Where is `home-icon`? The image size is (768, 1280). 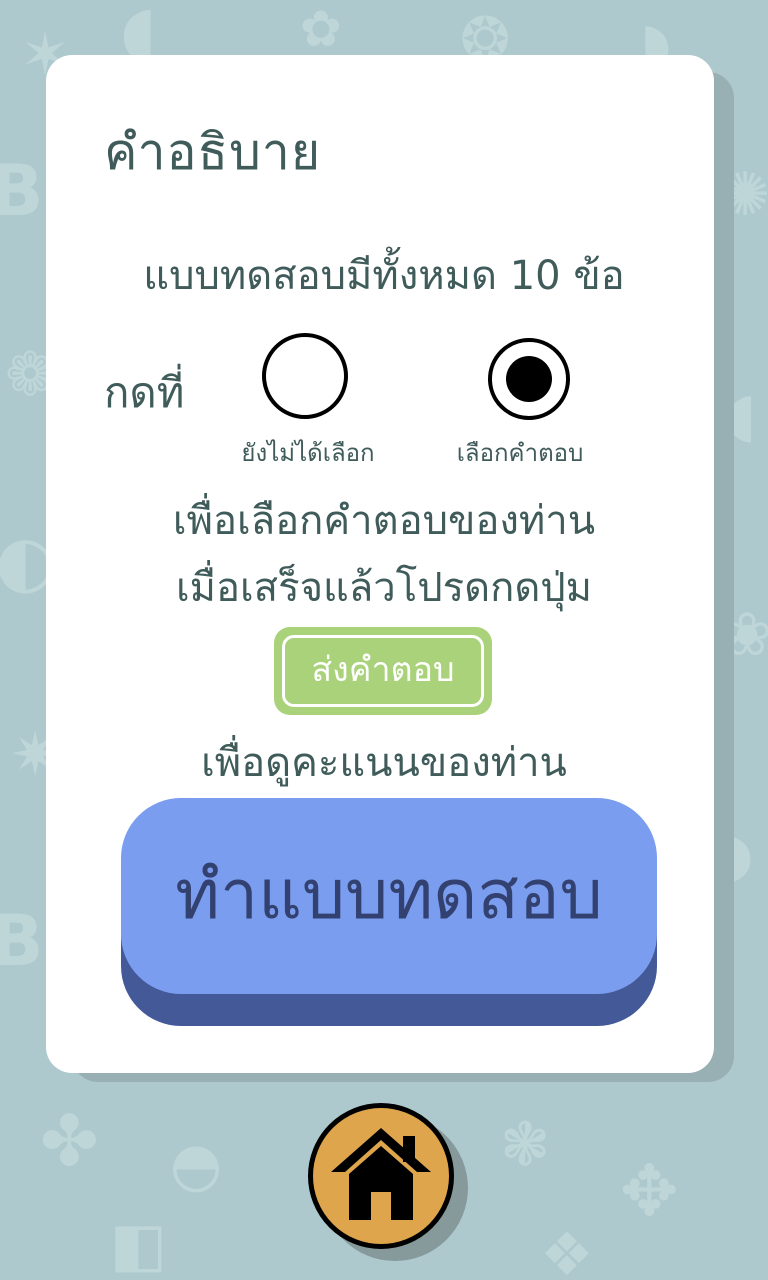 home-icon is located at coordinates (381, 1174).